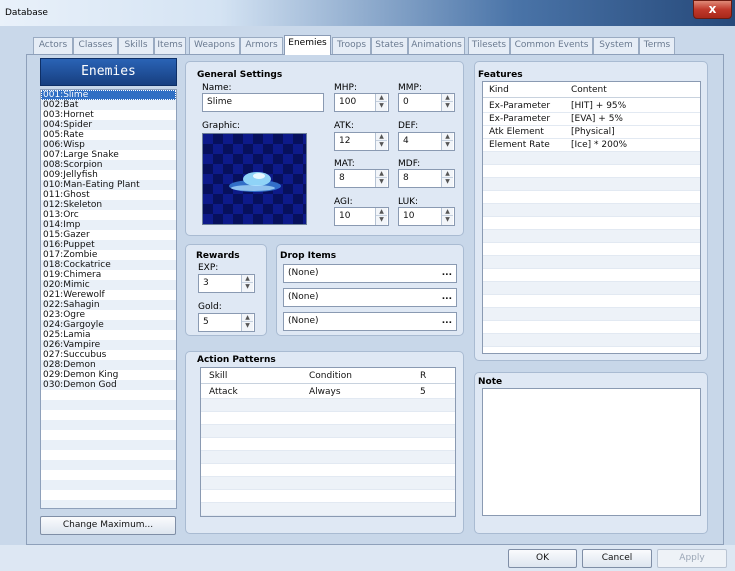 The width and height of the screenshot is (735, 571). Describe the element at coordinates (108, 215) in the screenshot. I see `list-item: 013:Orc` at that location.